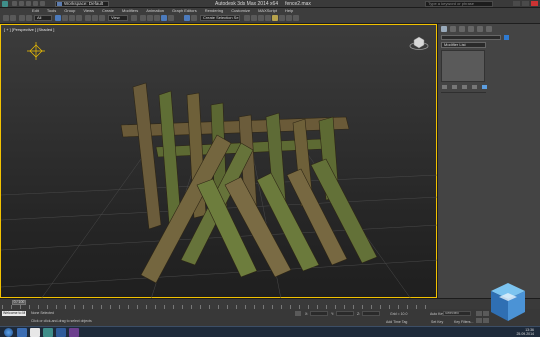 This screenshot has height=337, width=540. Describe the element at coordinates (35, 10) in the screenshot. I see `menu-edit: Edit` at that location.